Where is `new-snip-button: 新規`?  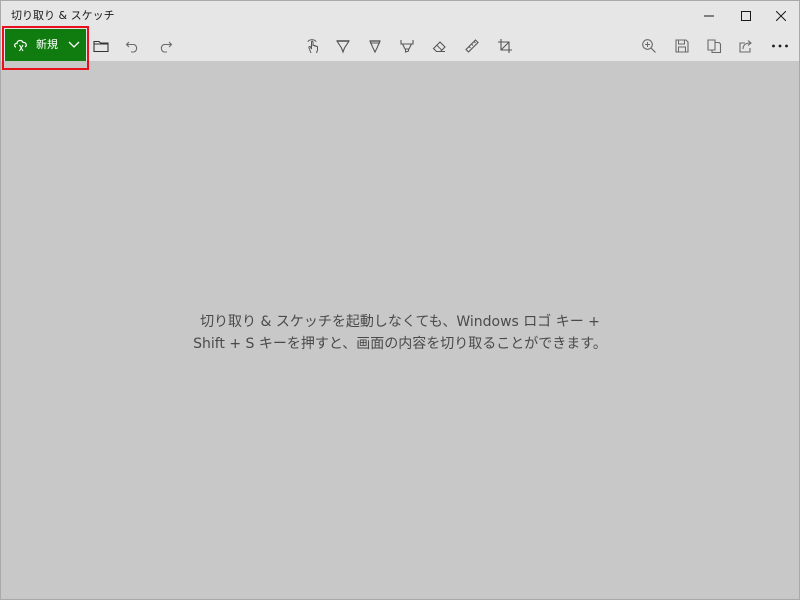 new-snip-button: 新規 is located at coordinates (45, 45).